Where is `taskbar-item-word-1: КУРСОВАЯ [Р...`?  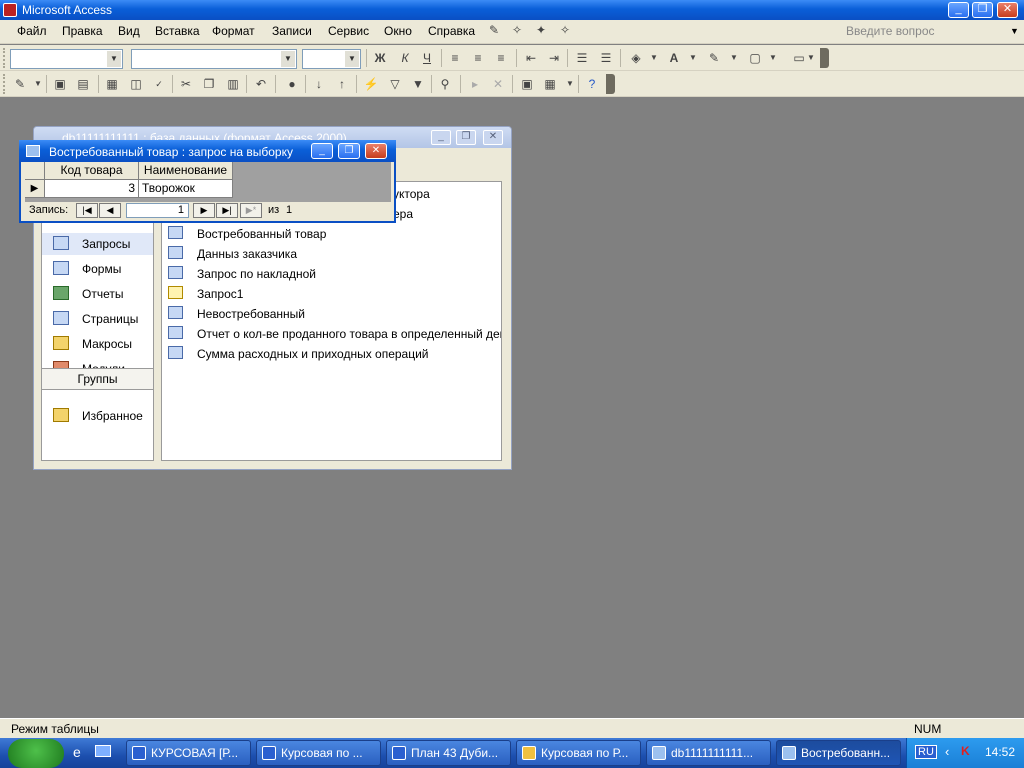 taskbar-item-word-1: КУРСОВАЯ [Р... is located at coordinates (188, 753).